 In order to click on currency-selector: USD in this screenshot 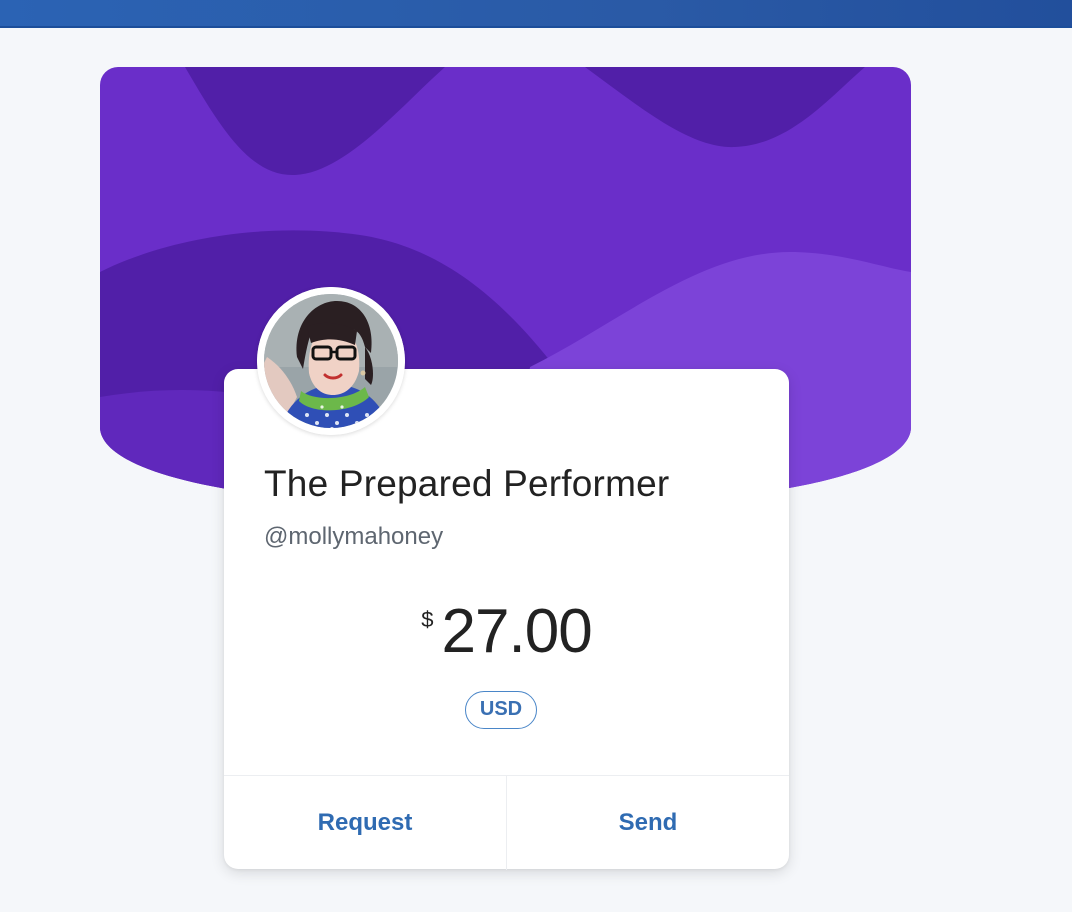, I will do `click(501, 710)`.